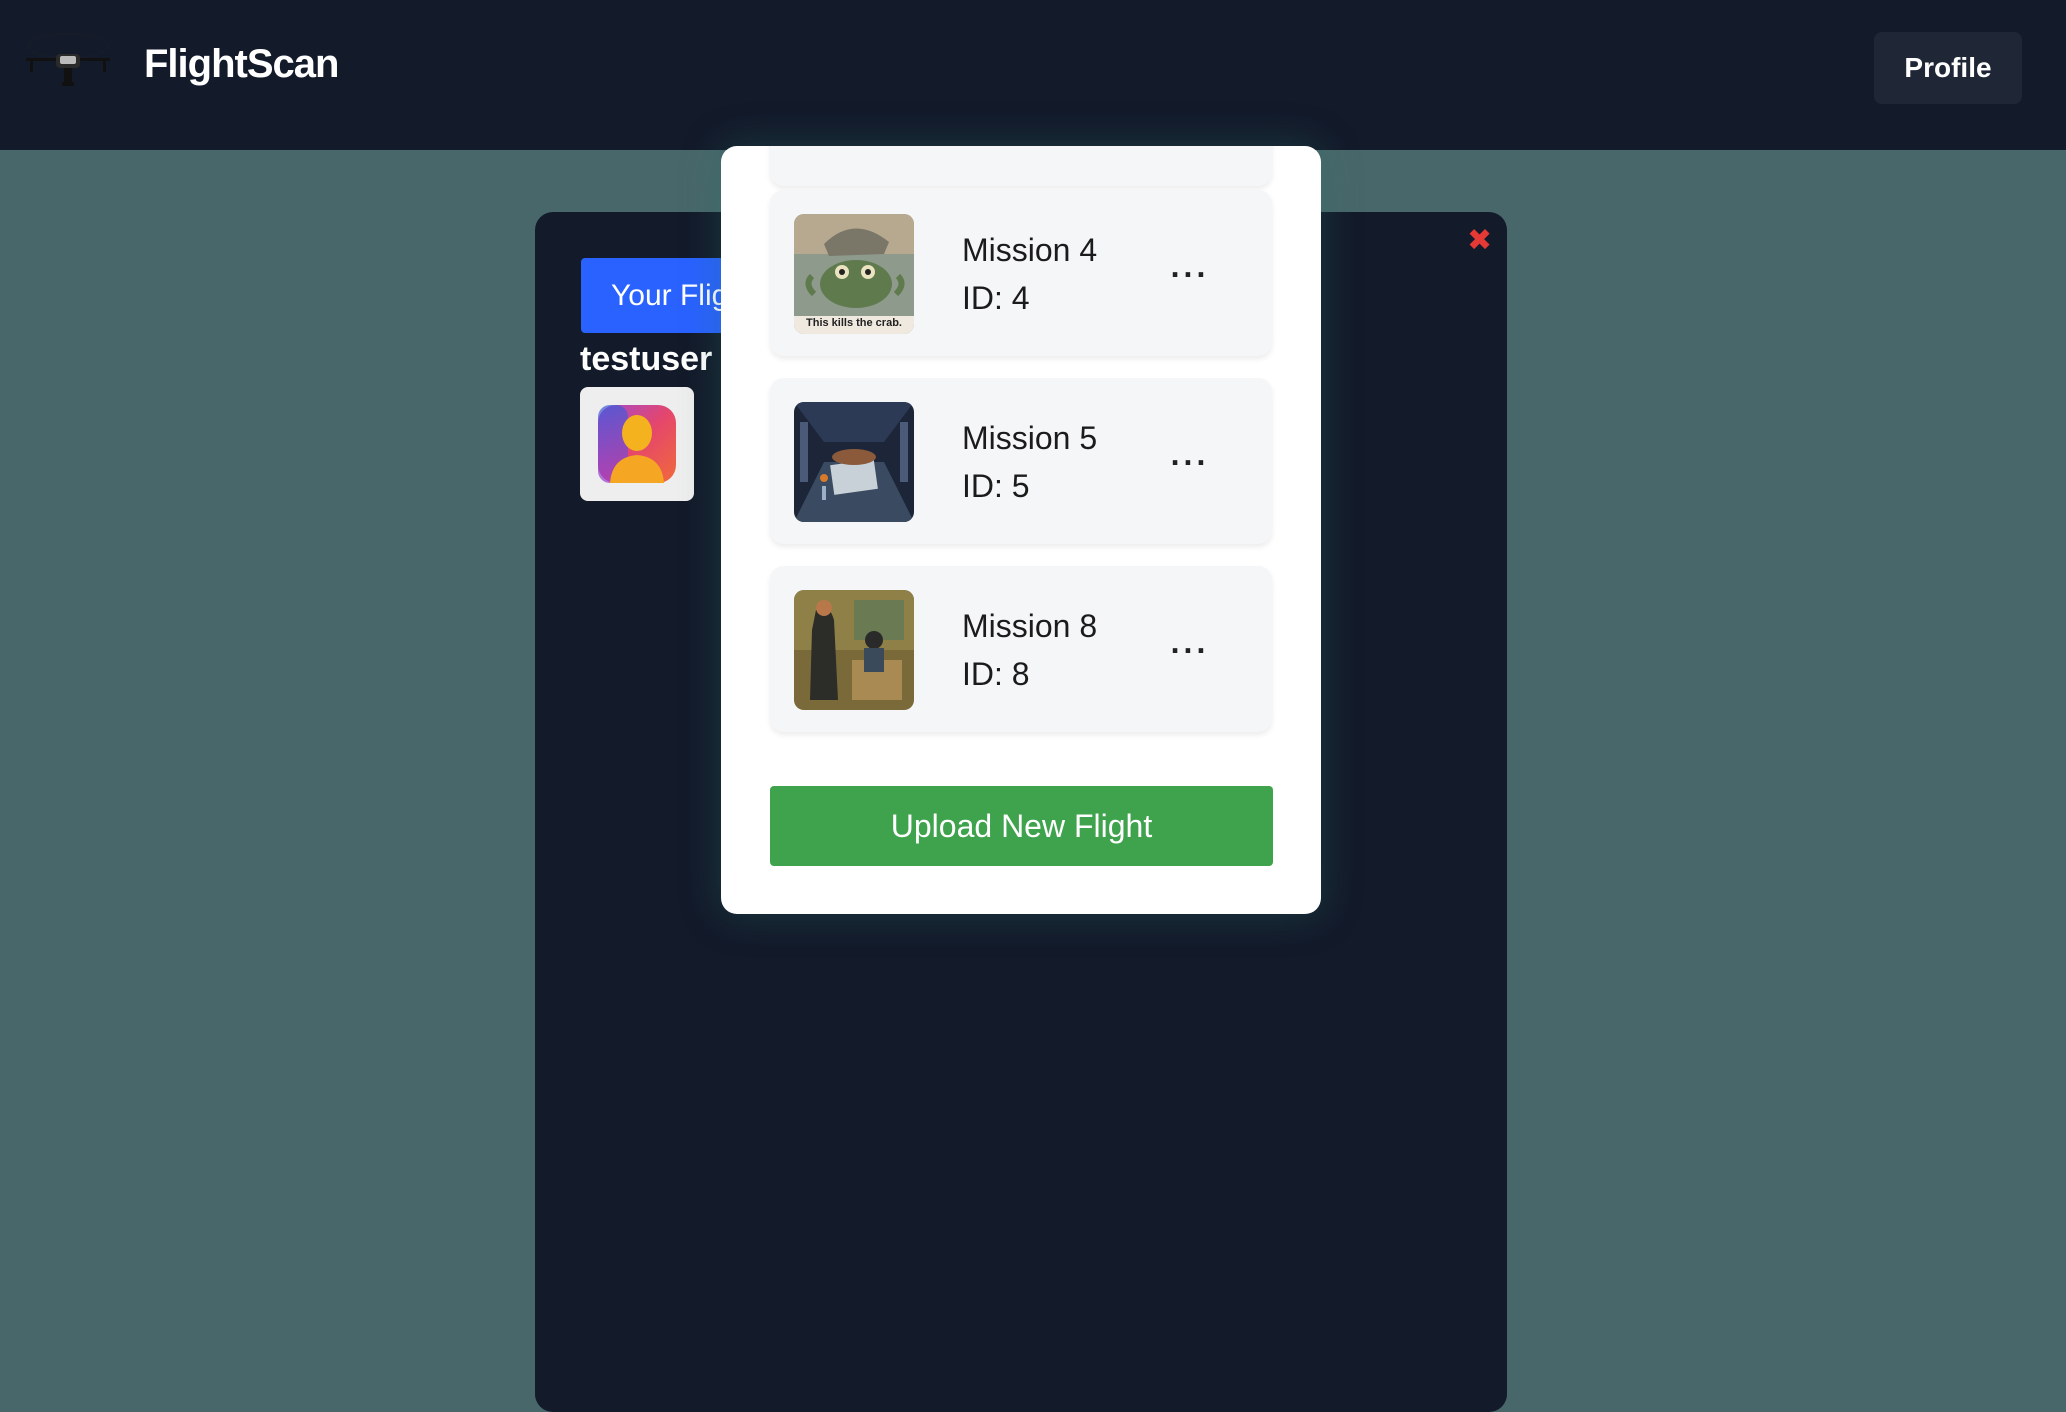  What do you see at coordinates (1480, 241) in the screenshot?
I see `close-icon: ✖` at bounding box center [1480, 241].